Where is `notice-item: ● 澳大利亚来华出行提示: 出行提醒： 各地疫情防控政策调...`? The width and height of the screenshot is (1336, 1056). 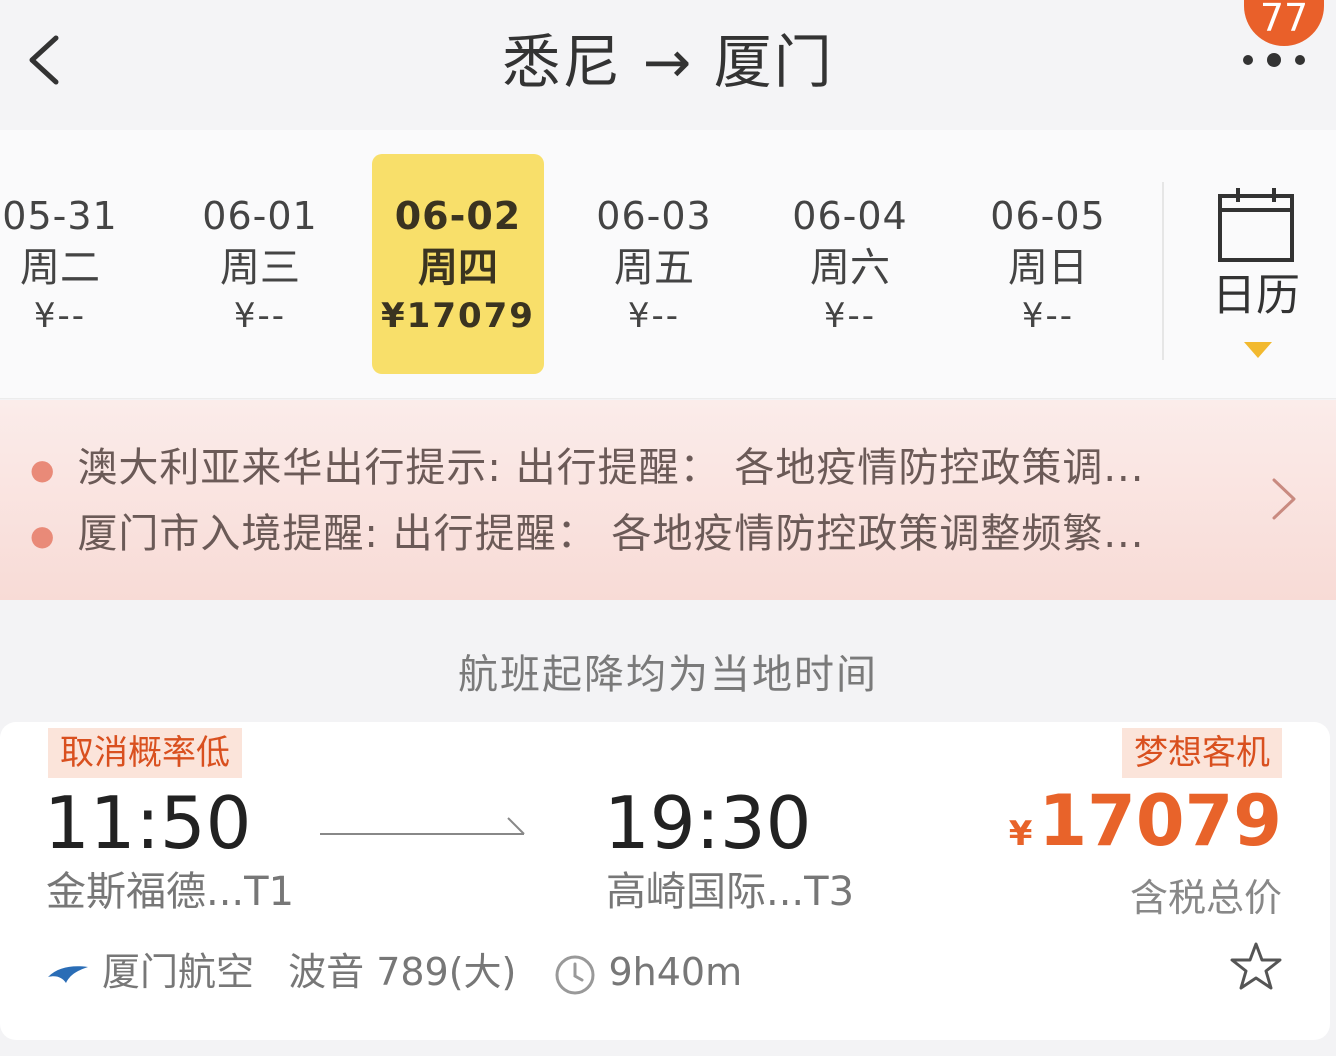 notice-item: ● 澳大利亚来华出行提示: 出行提醒： 各地疫情防控政策调... is located at coordinates (630, 469).